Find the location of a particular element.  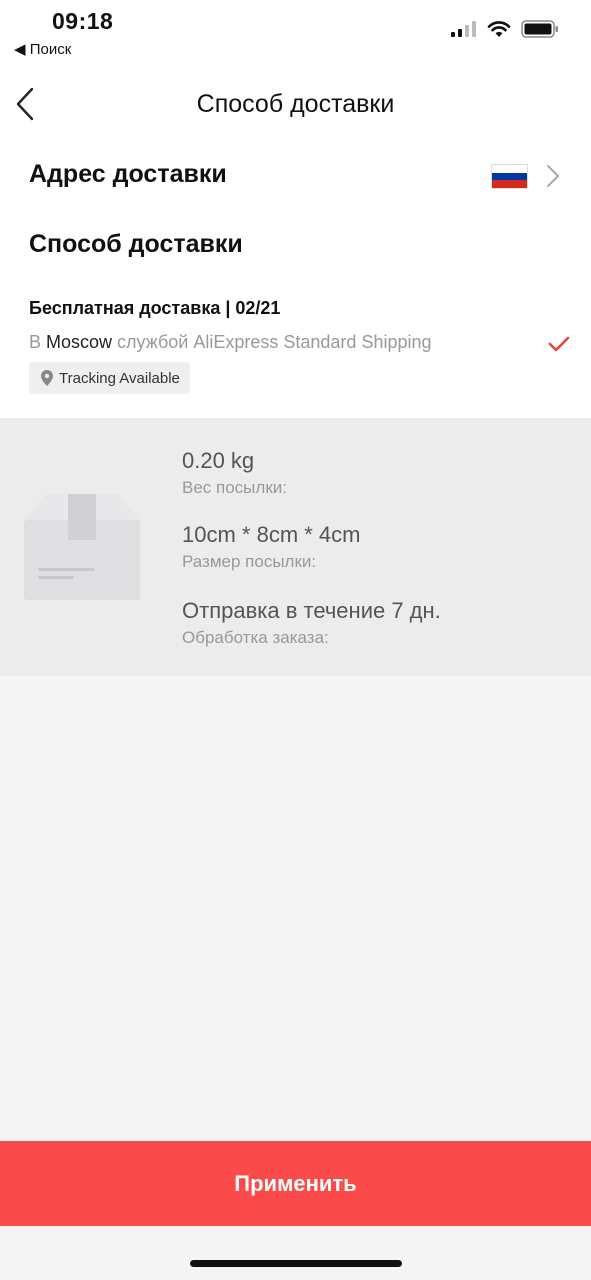

desc-suffix: службой AliExpress Standard Shipping is located at coordinates (272, 342).